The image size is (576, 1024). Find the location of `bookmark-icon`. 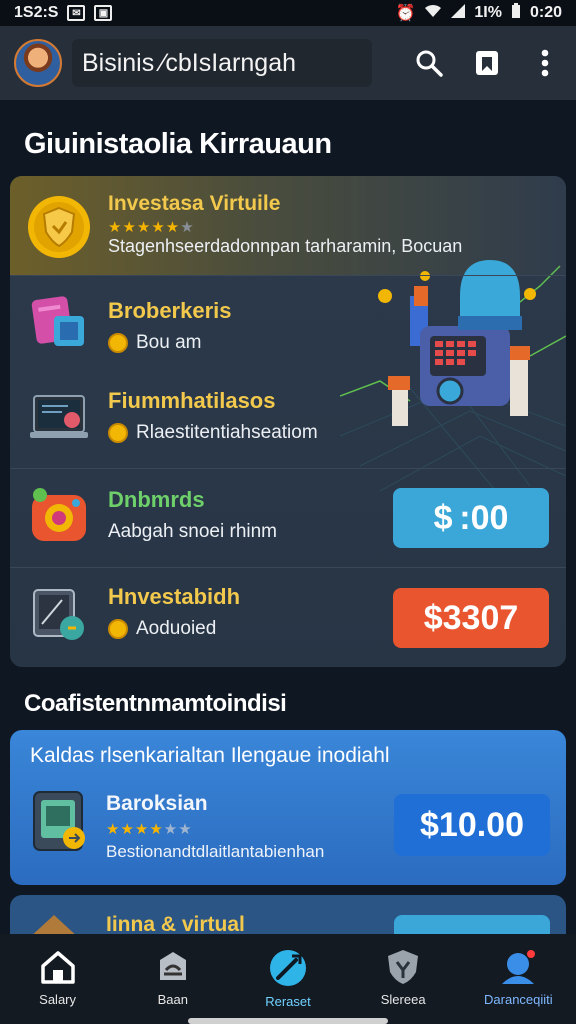

bookmark-icon is located at coordinates (487, 63).